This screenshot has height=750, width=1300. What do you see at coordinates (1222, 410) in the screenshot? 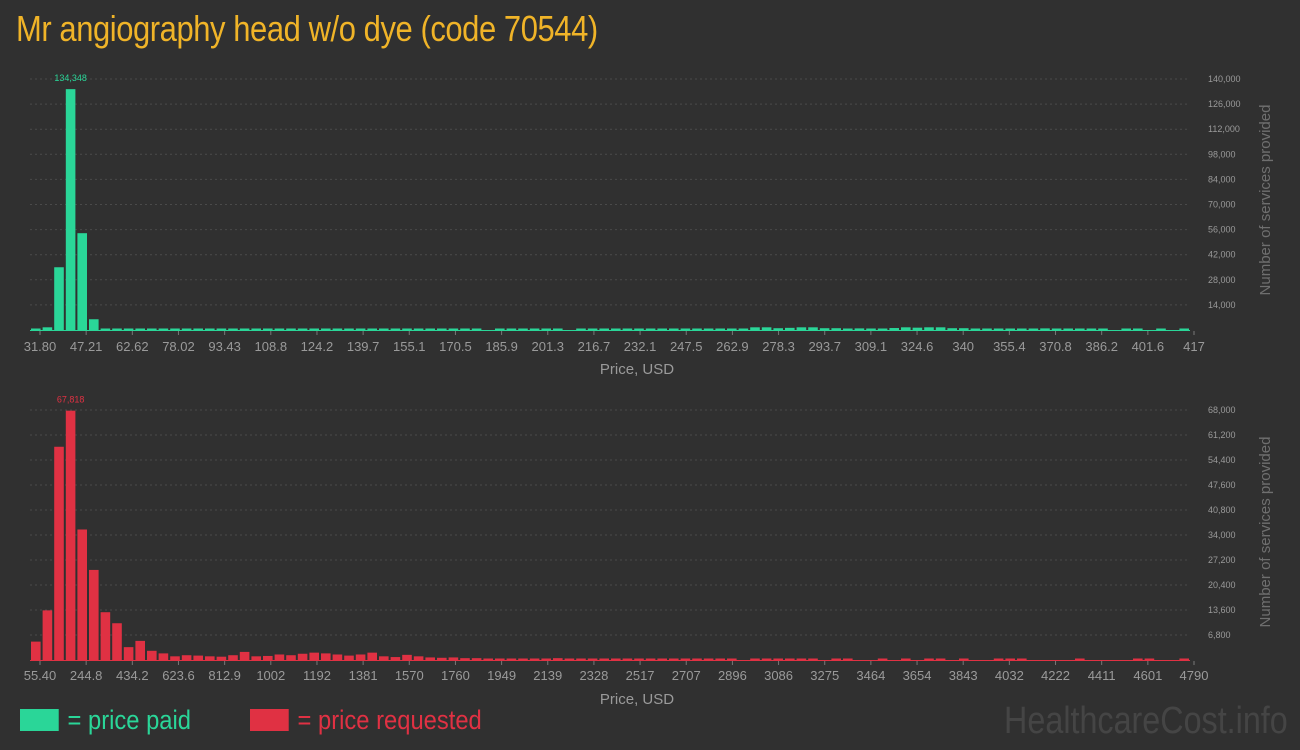
I see `y-tick-label: 68,000` at bounding box center [1222, 410].